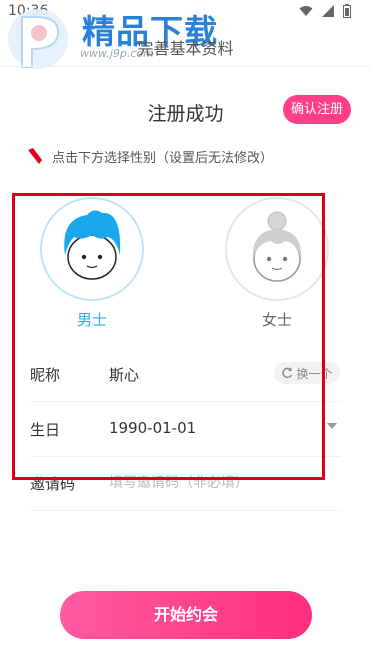  I want to click on female-avatar, so click(277, 249).